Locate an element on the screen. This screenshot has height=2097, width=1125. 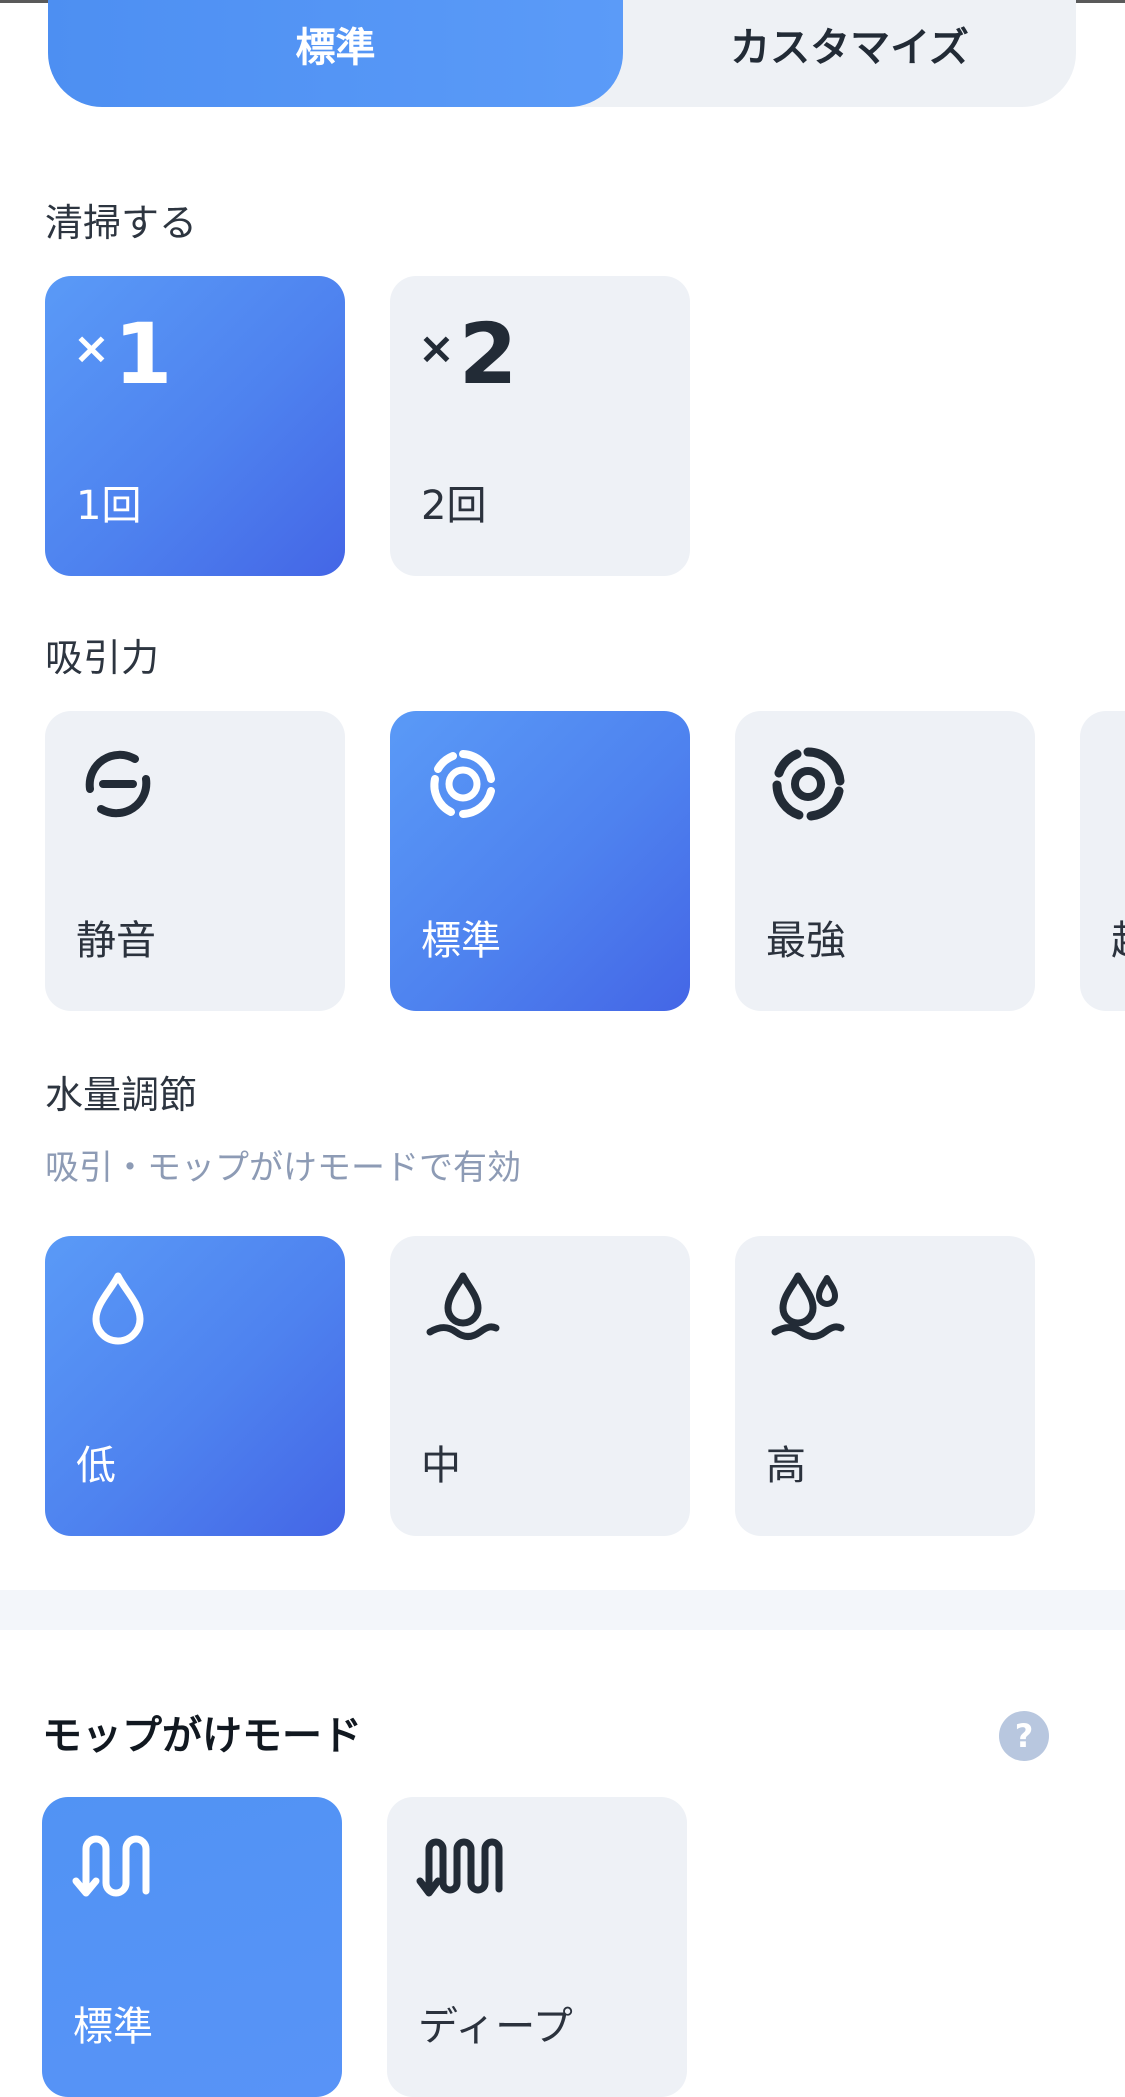
mop-standard-option: 標準 is located at coordinates (192, 1947).